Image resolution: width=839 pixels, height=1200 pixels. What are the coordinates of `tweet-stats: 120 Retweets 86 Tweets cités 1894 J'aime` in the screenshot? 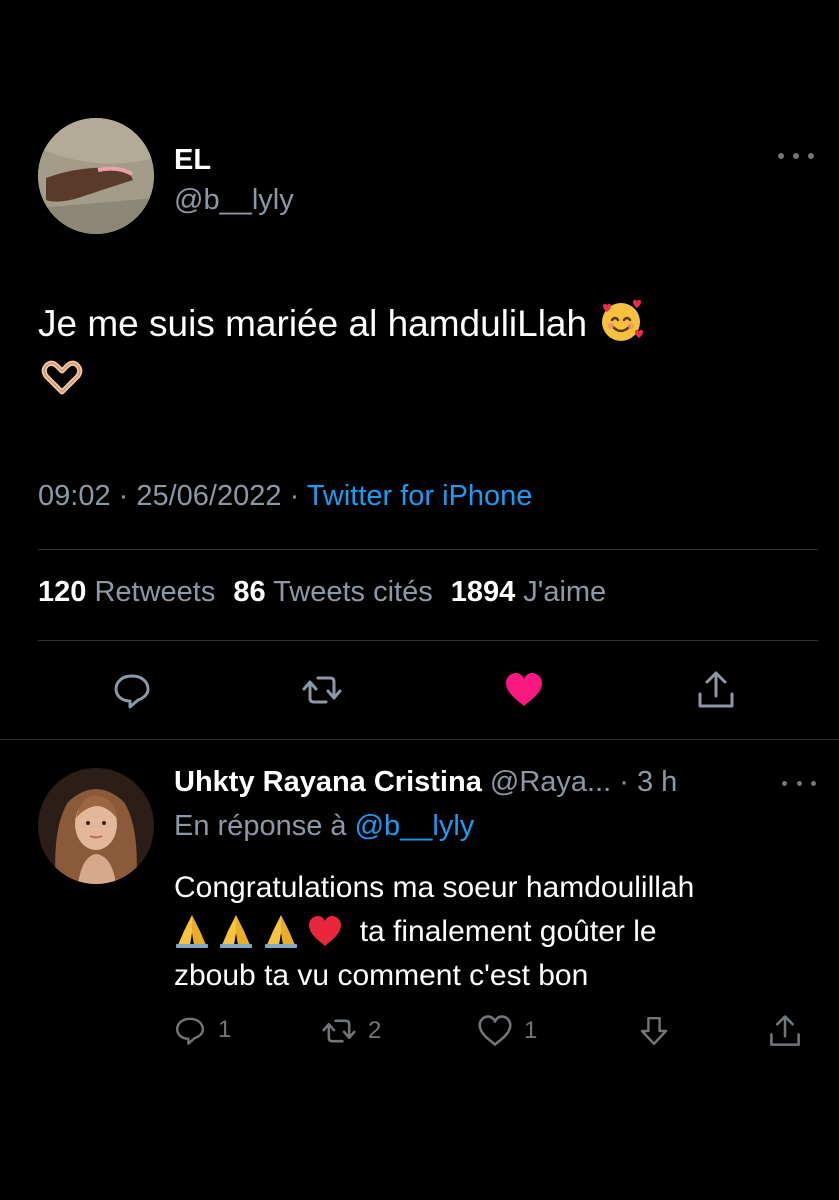 It's located at (322, 592).